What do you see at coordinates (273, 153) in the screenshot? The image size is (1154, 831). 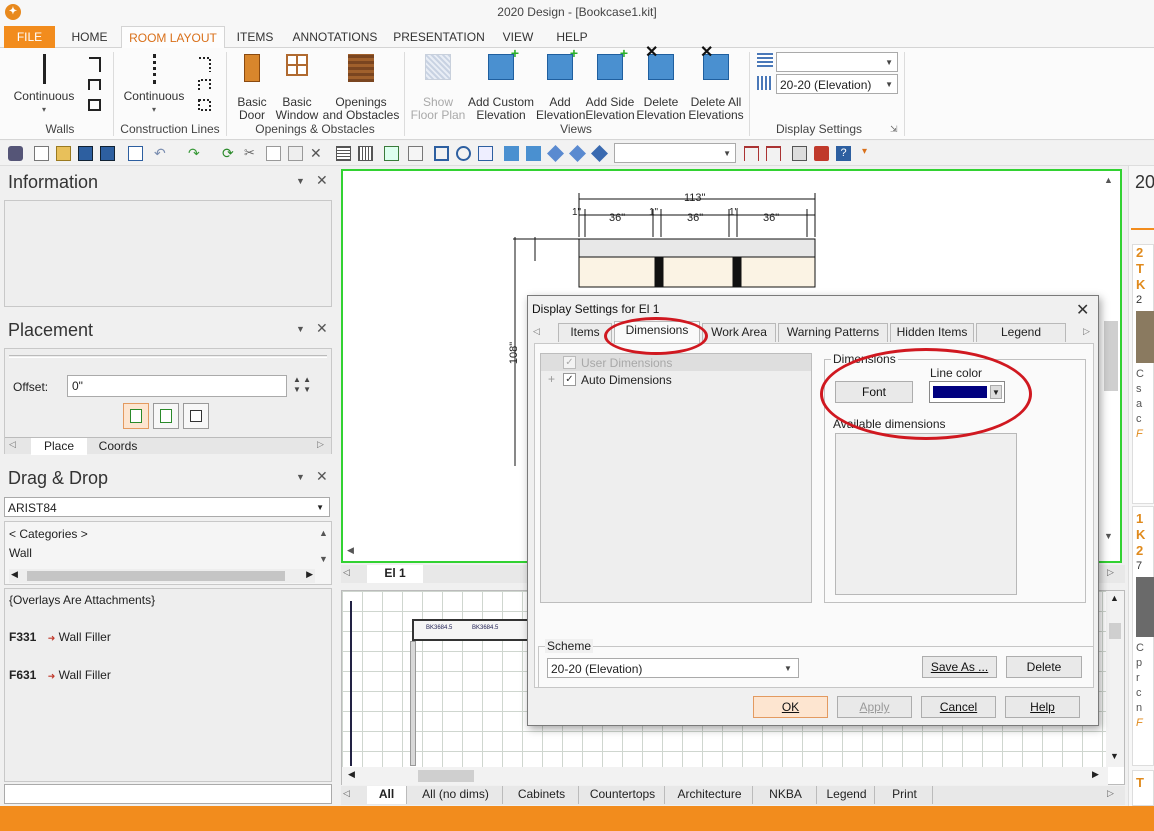 I see `copy-icon` at bounding box center [273, 153].